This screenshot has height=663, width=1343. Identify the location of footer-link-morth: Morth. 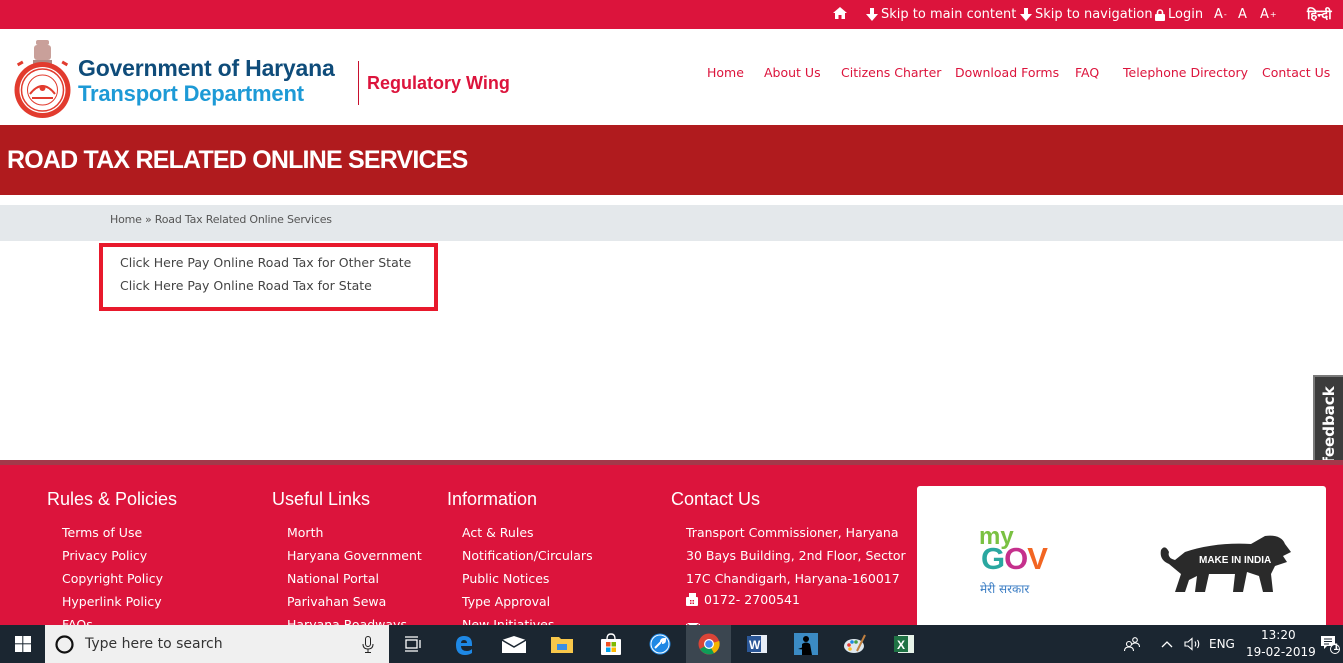
(305, 532).